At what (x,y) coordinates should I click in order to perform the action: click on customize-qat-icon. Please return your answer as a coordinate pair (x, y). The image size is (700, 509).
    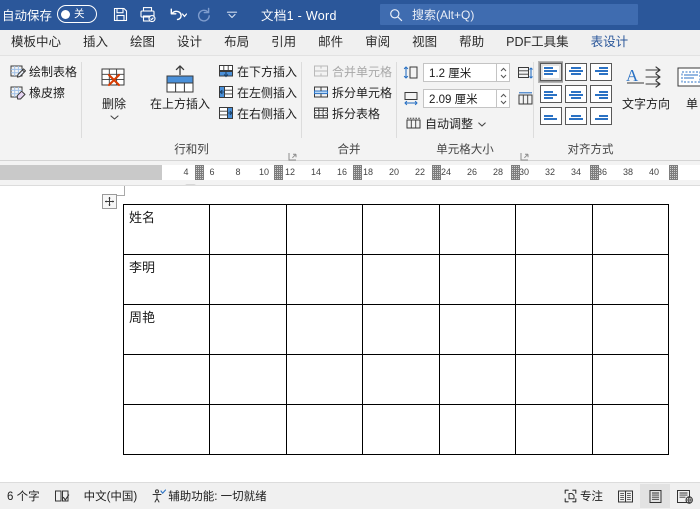
    Looking at the image, I should click on (232, 14).